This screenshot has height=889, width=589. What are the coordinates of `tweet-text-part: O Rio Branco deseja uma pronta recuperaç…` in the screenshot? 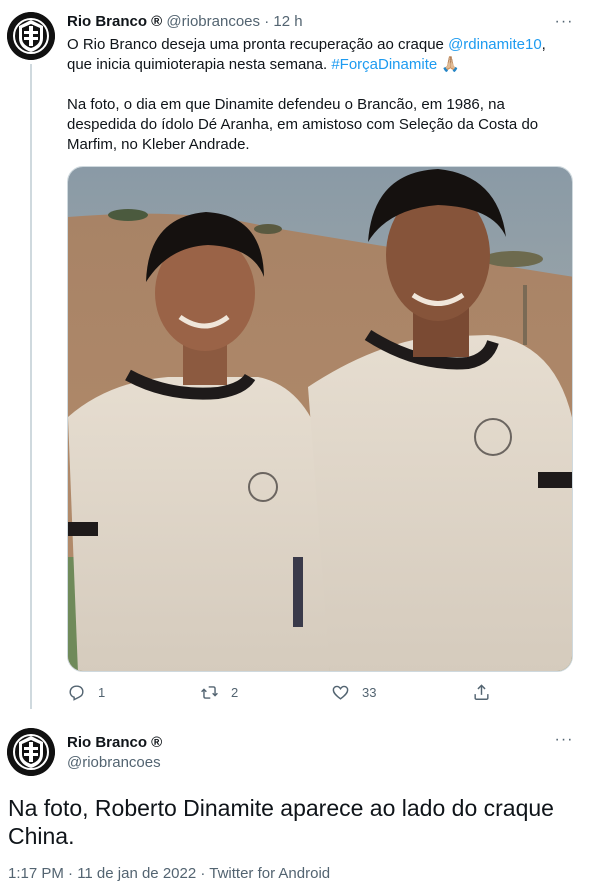 It's located at (258, 44).